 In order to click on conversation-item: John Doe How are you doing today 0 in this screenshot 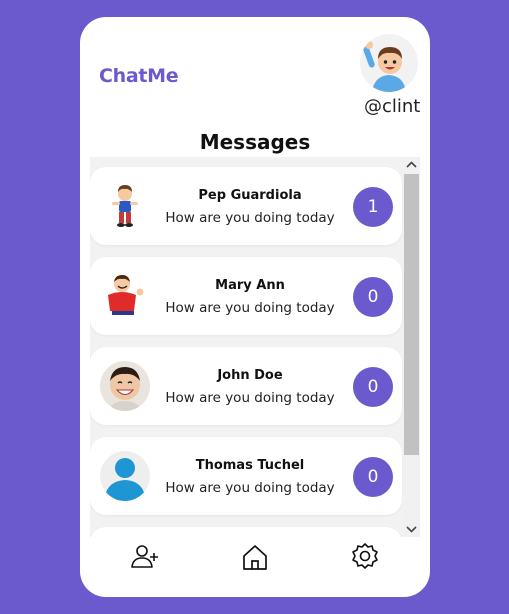, I will do `click(246, 386)`.